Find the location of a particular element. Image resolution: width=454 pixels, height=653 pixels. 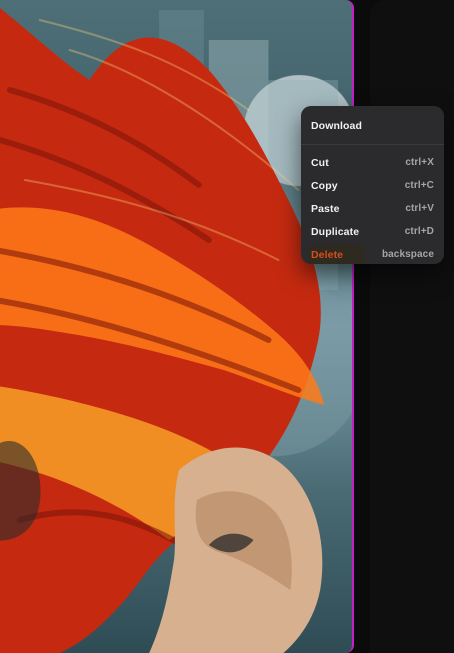

menu-item-cut: Cut ctrl+X is located at coordinates (372, 162).